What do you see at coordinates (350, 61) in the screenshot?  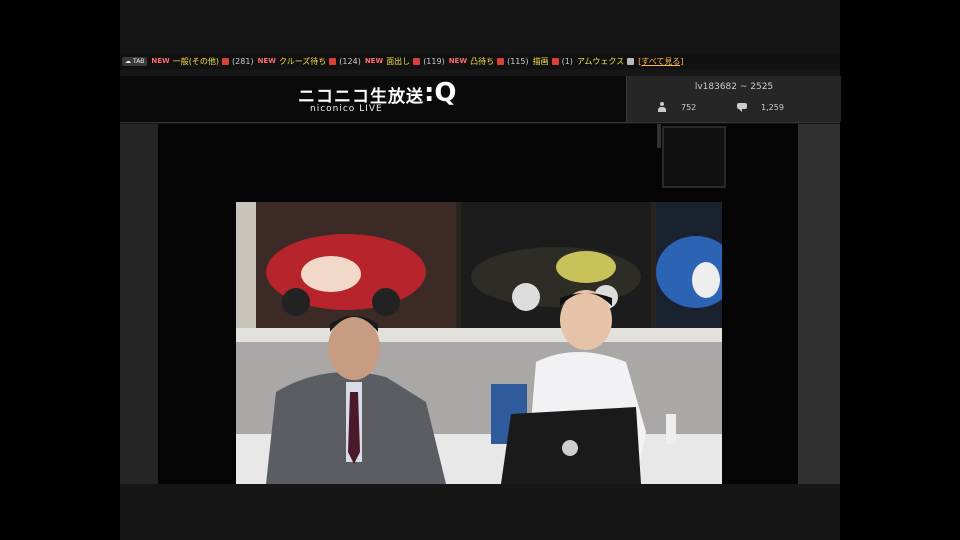 I see `ticker-count: (124)` at bounding box center [350, 61].